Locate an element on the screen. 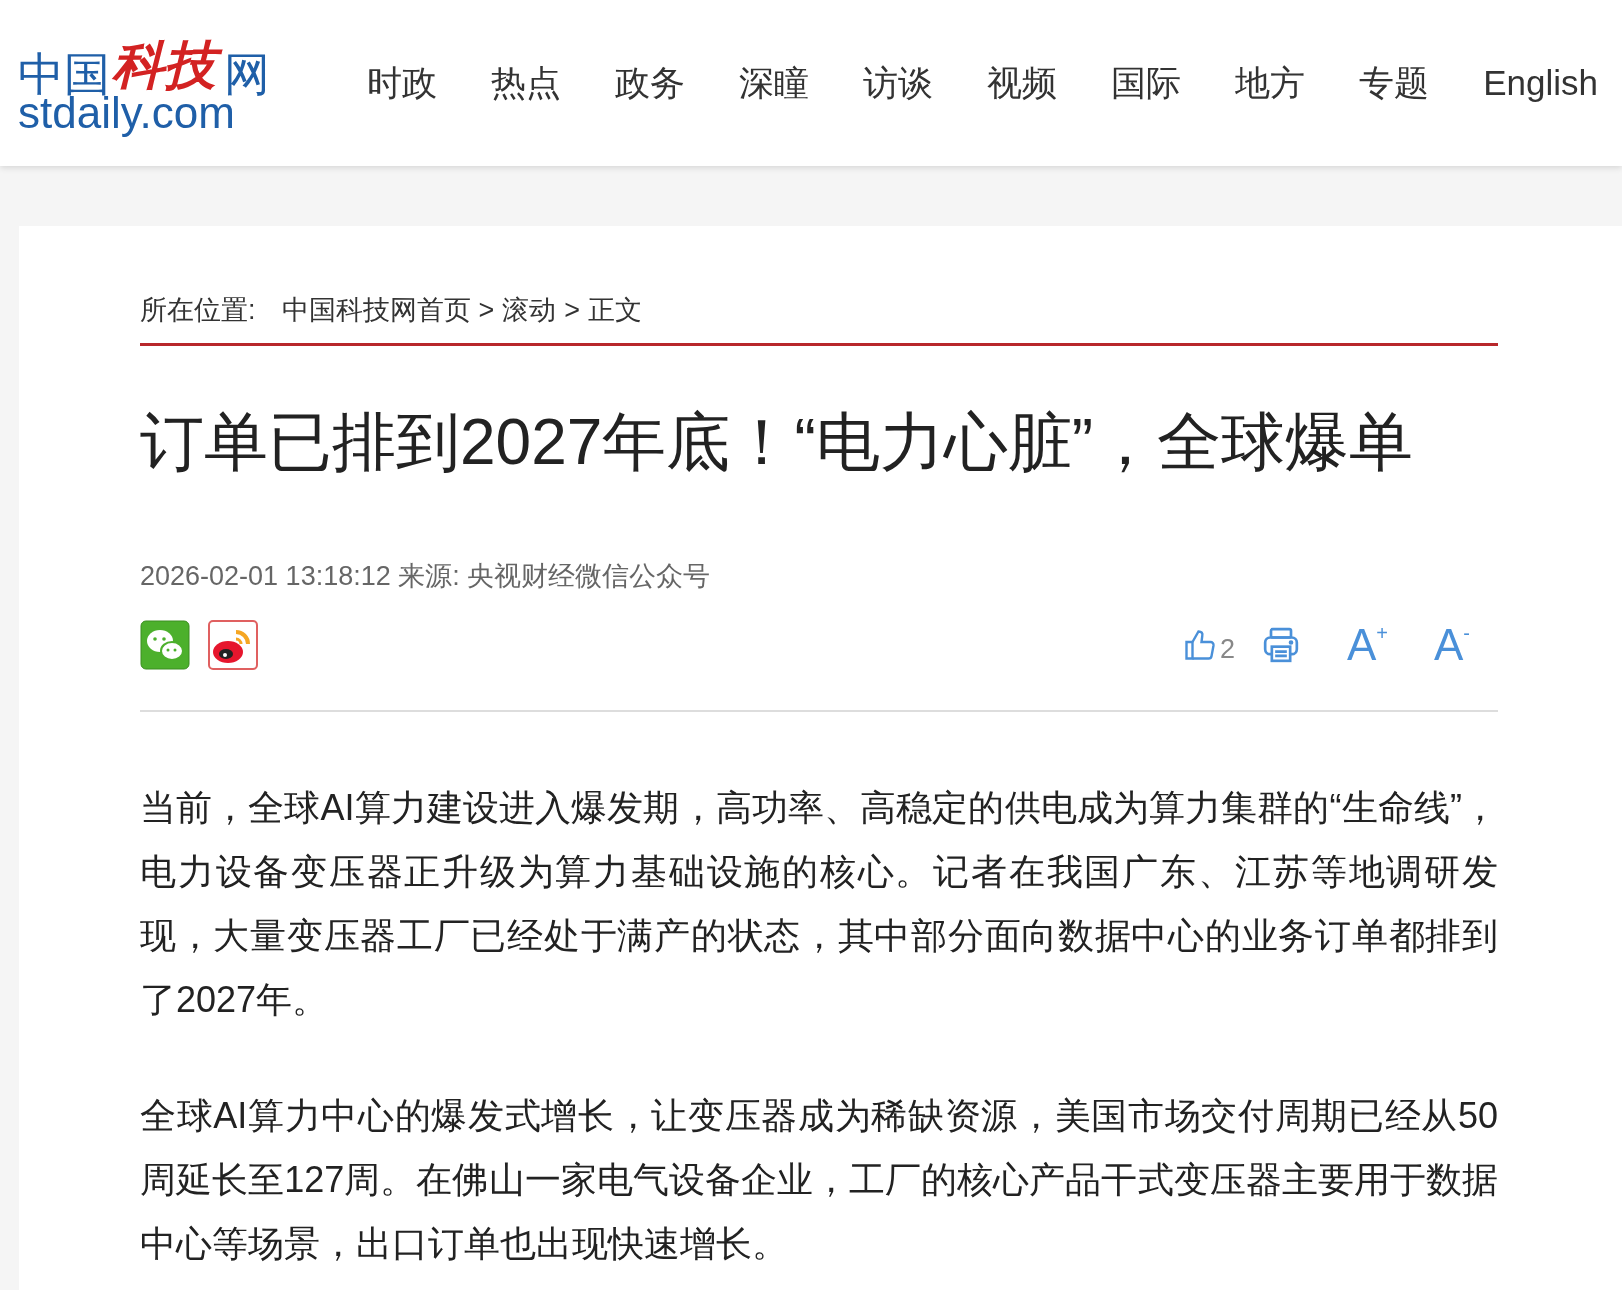 The width and height of the screenshot is (1622, 1290). nav-link: 国际 is located at coordinates (1146, 83).